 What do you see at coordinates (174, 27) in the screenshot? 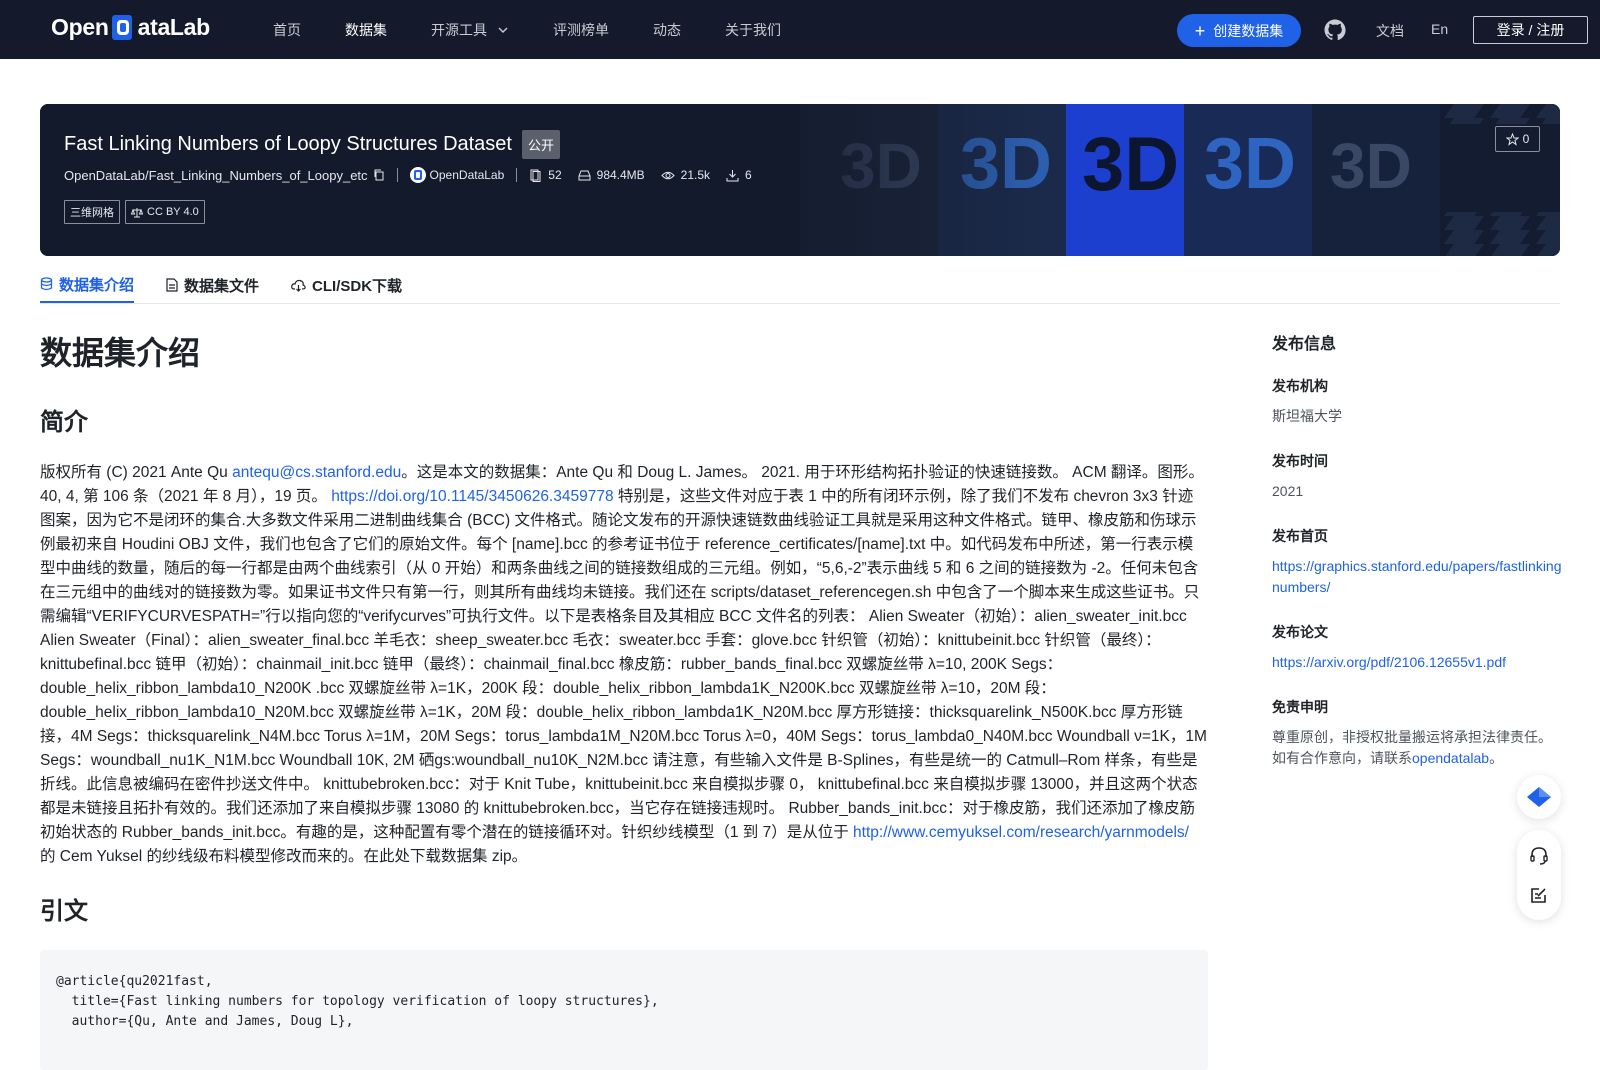
I see `logo-text-datalab: ataLab` at bounding box center [174, 27].